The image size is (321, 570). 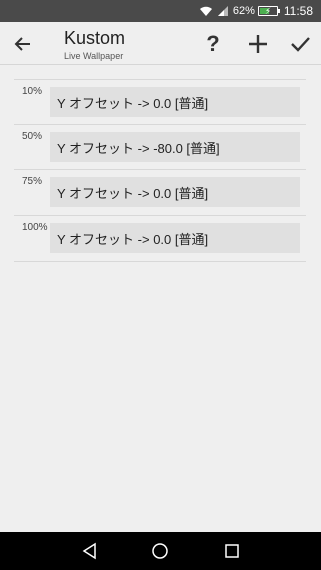 I want to click on list-item: 10% Y オフセット -> 0.0 [普通], so click(x=160, y=102).